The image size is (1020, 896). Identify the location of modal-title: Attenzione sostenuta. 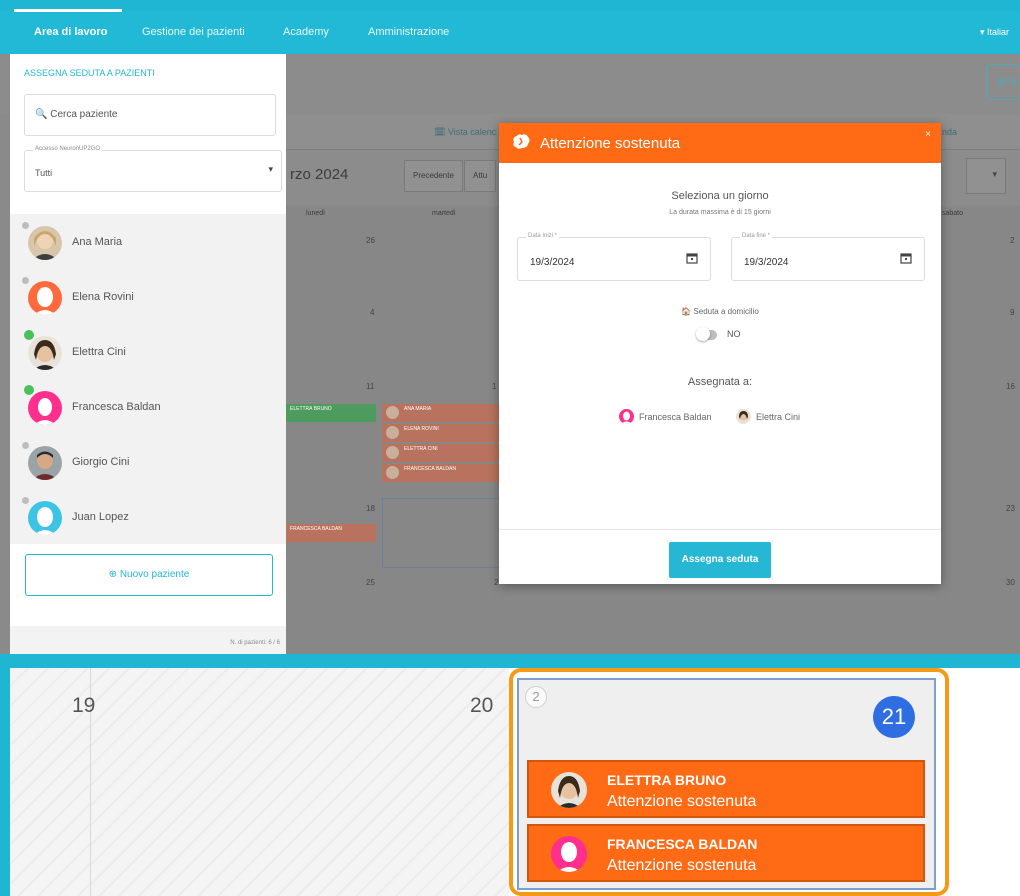
(610, 143).